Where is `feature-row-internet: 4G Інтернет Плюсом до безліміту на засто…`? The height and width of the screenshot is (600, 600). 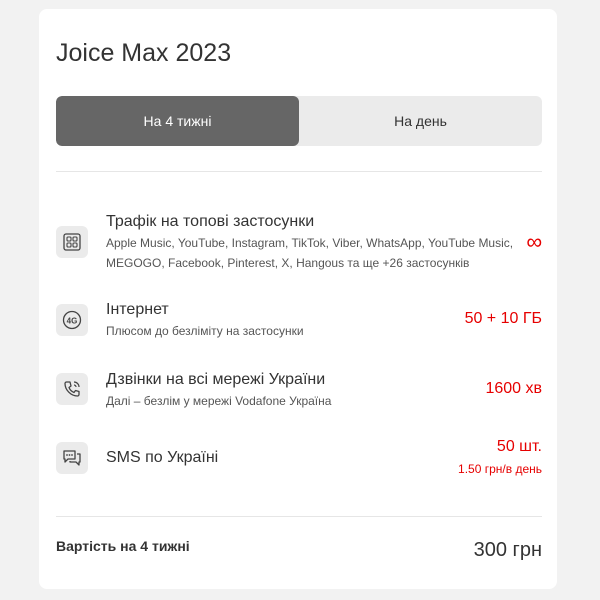
feature-row-internet: 4G Інтернет Плюсом до безліміту на засто… is located at coordinates (299, 324).